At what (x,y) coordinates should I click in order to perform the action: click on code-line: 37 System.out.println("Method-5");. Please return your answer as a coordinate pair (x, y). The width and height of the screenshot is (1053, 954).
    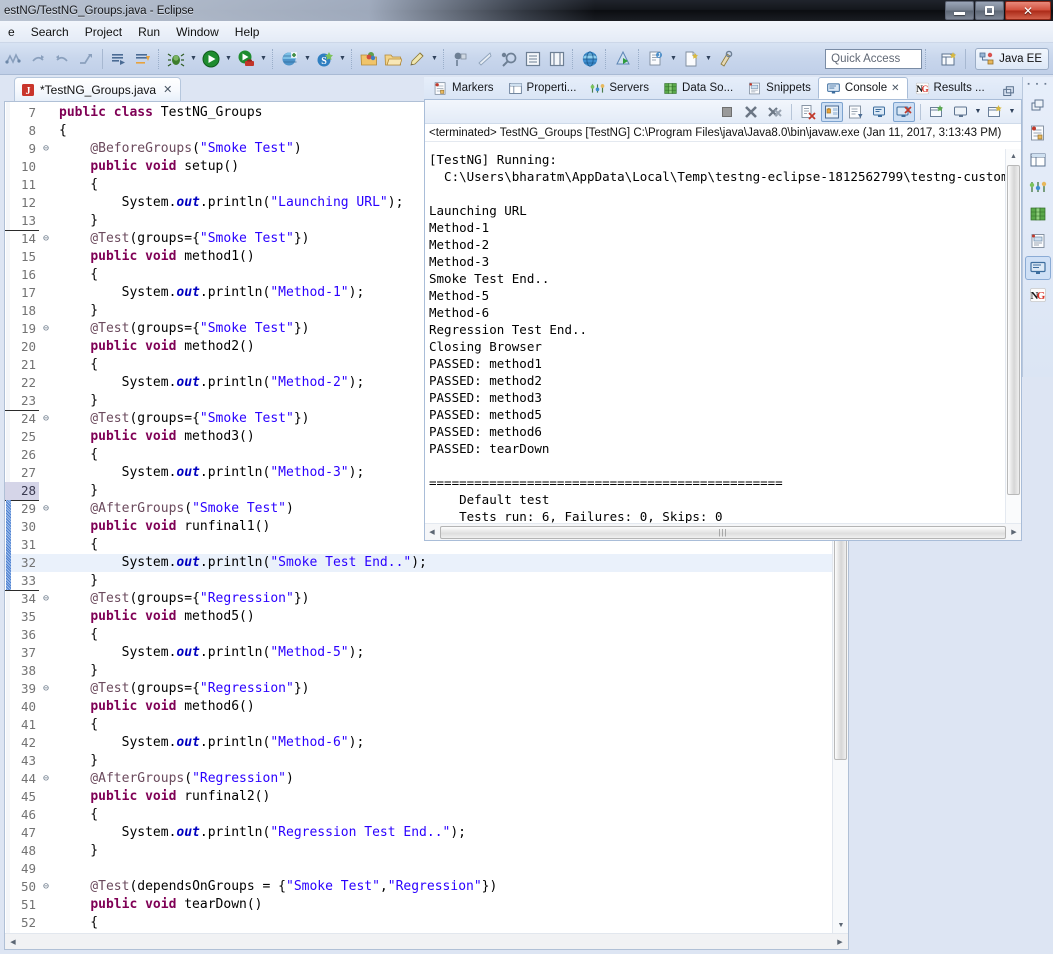
    Looking at the image, I should click on (418, 653).